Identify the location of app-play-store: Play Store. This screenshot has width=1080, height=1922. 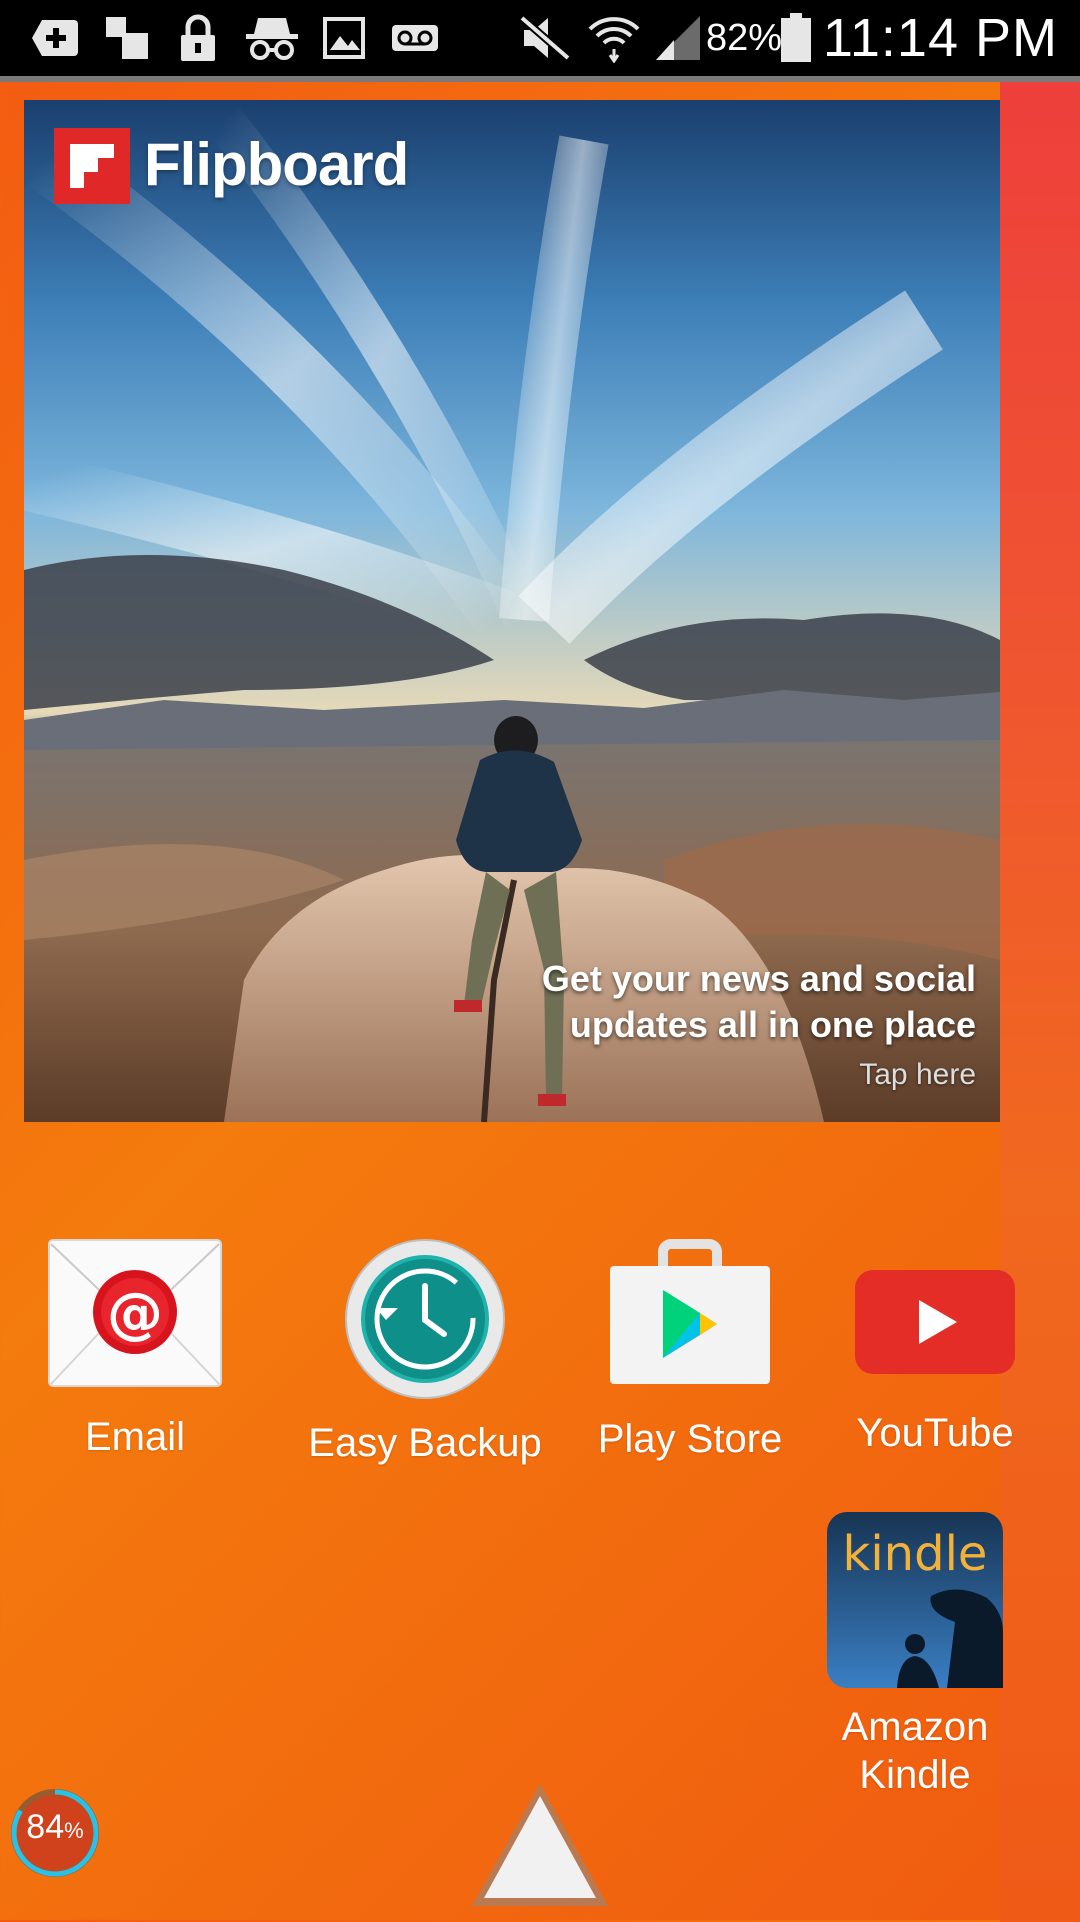
(690, 1350).